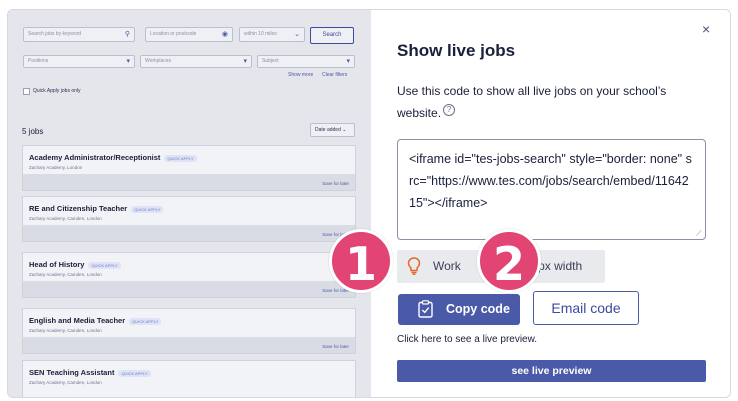  What do you see at coordinates (328, 130) in the screenshot?
I see `sort-value: Date added` at bounding box center [328, 130].